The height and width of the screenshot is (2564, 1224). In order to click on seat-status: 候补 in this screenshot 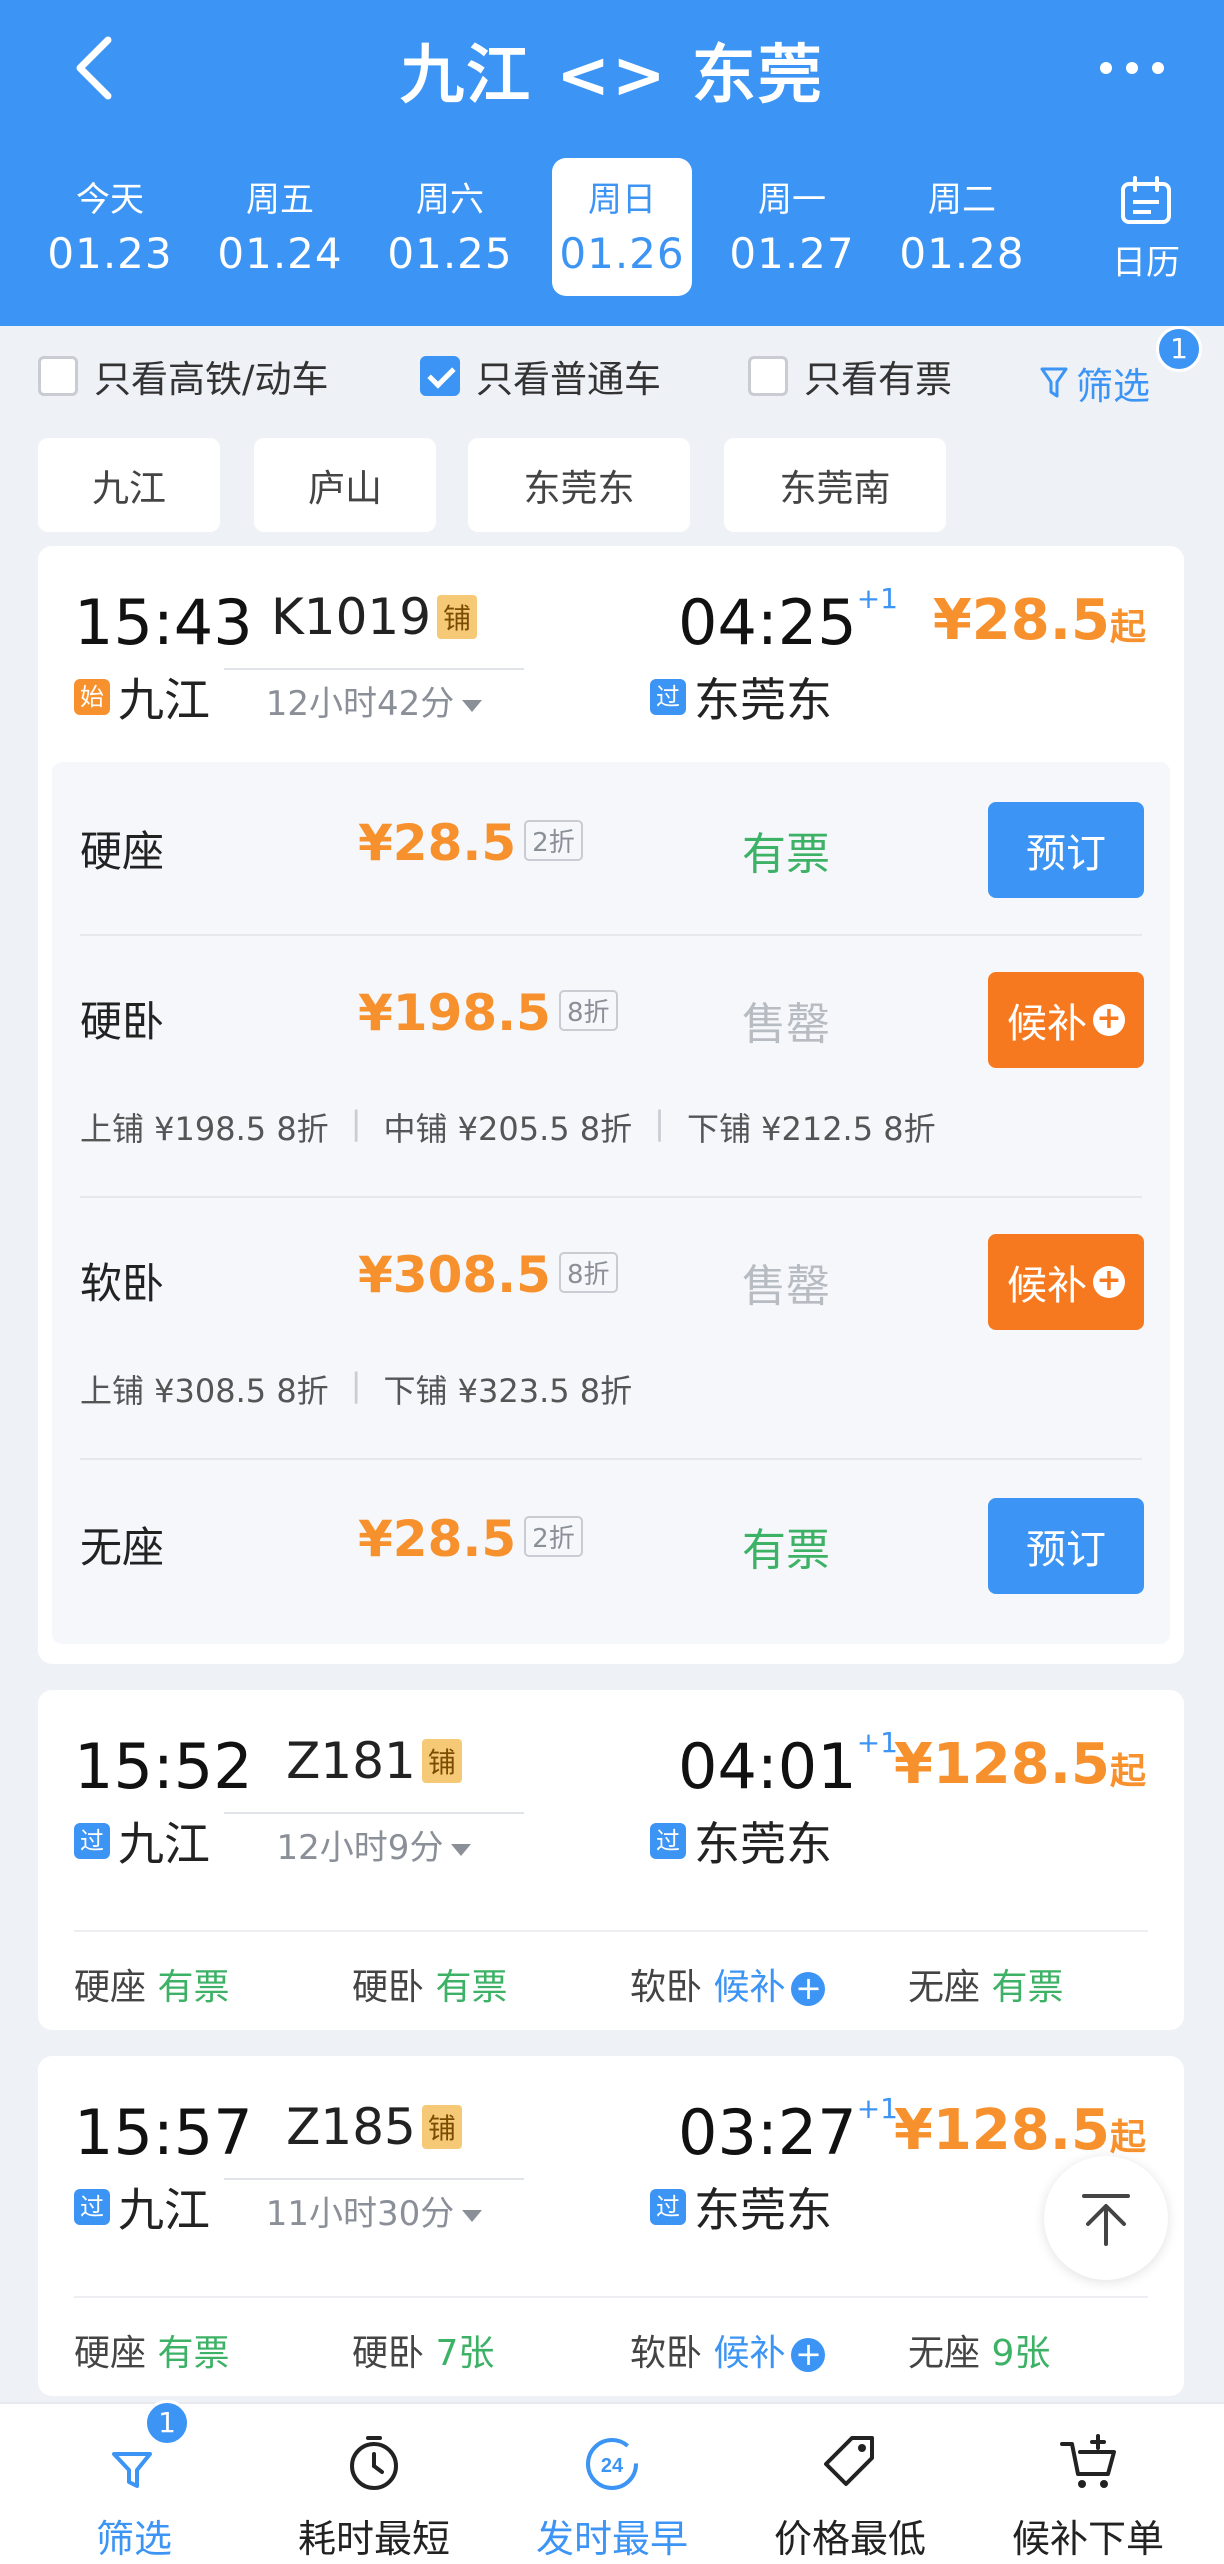, I will do `click(749, 1987)`.